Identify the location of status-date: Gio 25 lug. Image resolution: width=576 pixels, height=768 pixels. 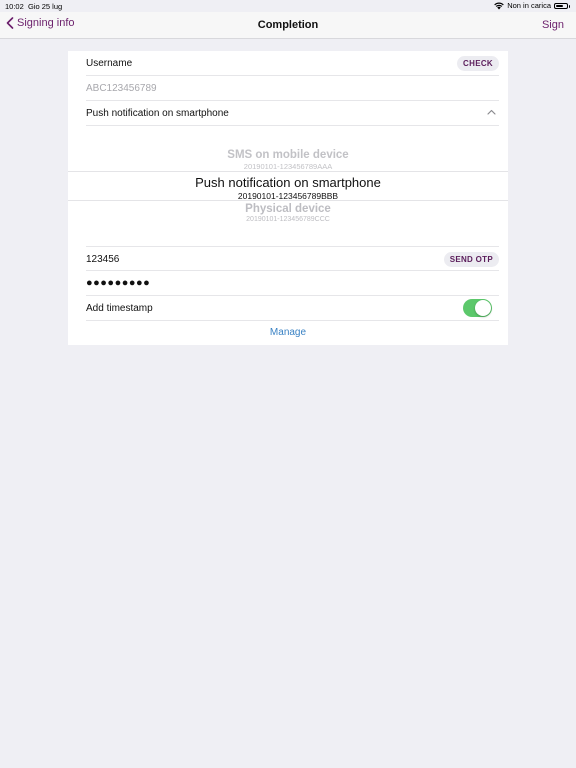
(45, 6).